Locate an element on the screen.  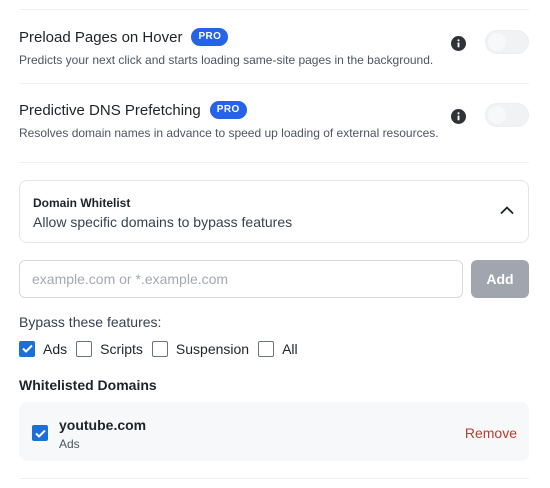
domain-name: youtube.com is located at coordinates (103, 425).